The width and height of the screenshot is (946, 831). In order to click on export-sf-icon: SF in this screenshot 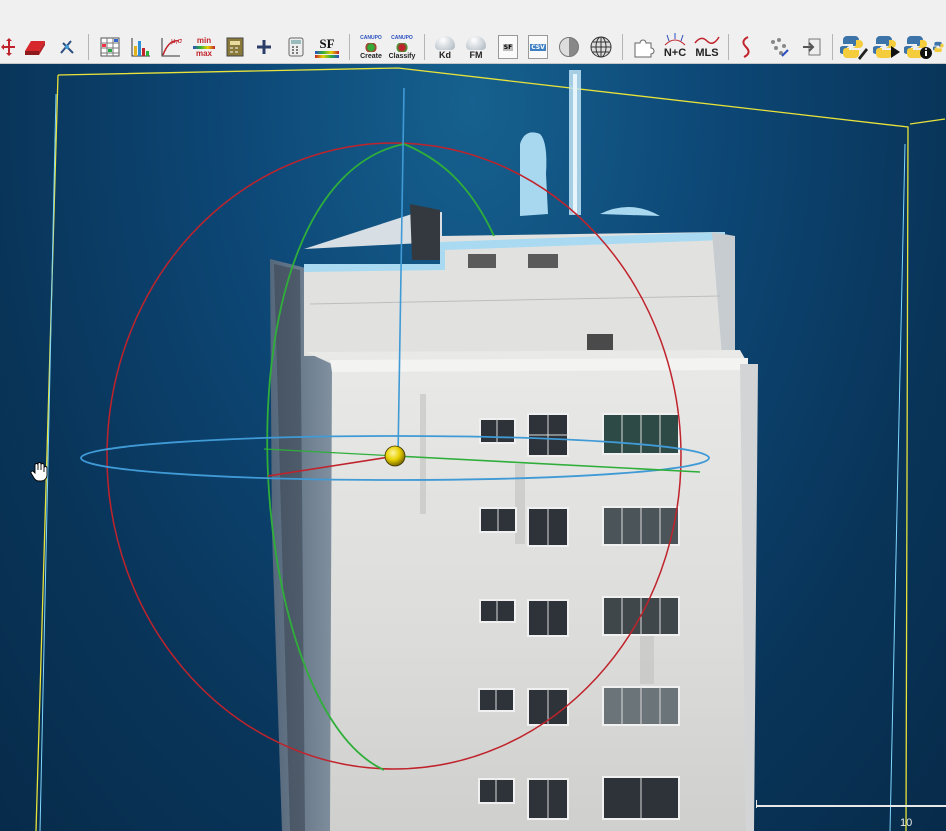, I will do `click(508, 47)`.